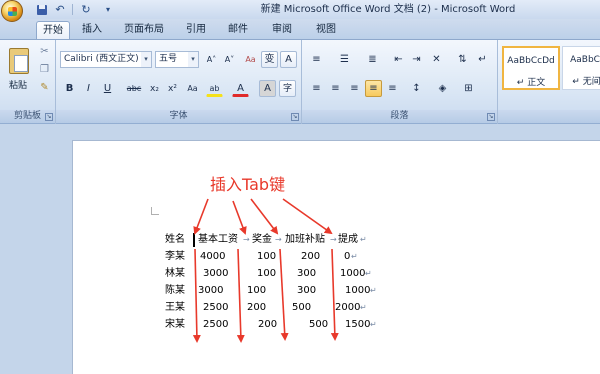 The height and width of the screenshot is (374, 600). What do you see at coordinates (531, 68) in the screenshot?
I see `style-normal: AaBbCcDd ↵ 正文` at bounding box center [531, 68].